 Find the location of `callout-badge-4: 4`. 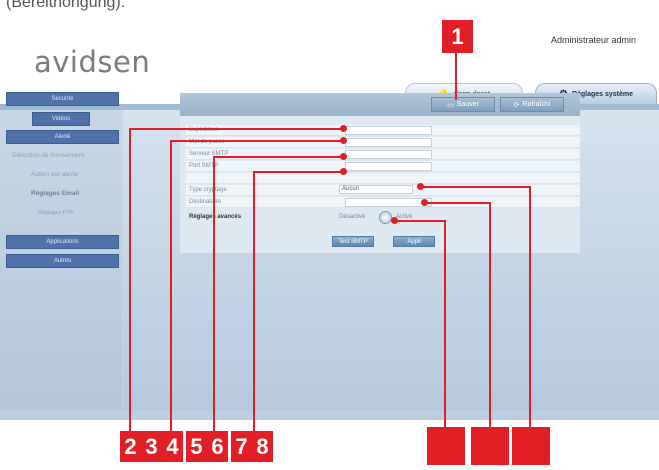

callout-badge-4: 4 is located at coordinates (172, 446).